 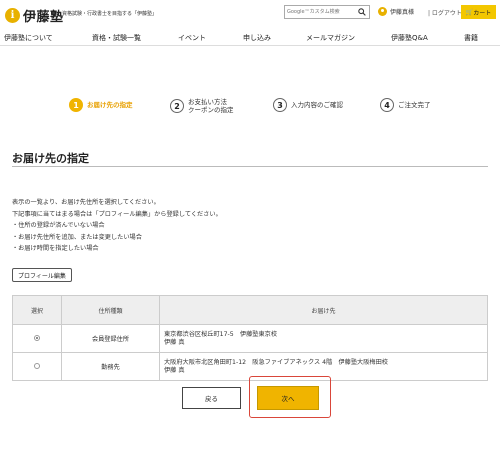 I want to click on address-destination: 東京都渋谷区桜丘町17-5 伊藤塾東京校 伊藤 真, so click(x=323, y=338).